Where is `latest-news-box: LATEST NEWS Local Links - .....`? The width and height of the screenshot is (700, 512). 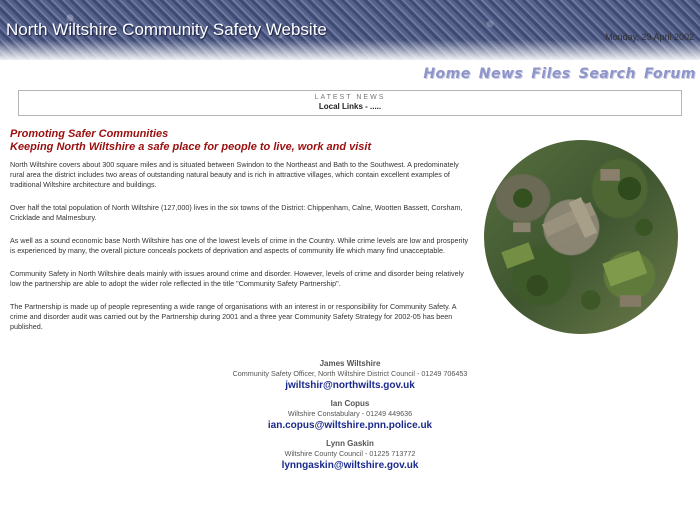
latest-news-box: LATEST NEWS Local Links - ..... is located at coordinates (350, 103).